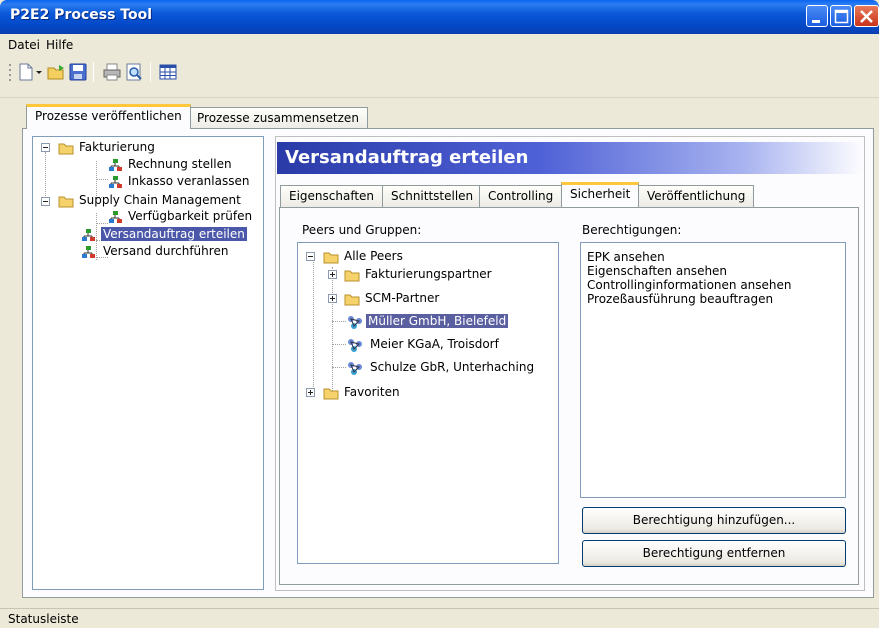 The width and height of the screenshot is (879, 628). I want to click on peer-mueller-gmbh: Müller GmbH, Bielefeld, so click(437, 321).